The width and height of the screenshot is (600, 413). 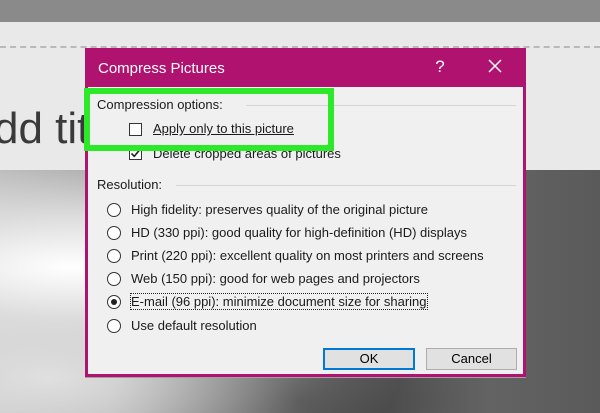 What do you see at coordinates (209, 119) in the screenshot?
I see `highlight-annotation-box` at bounding box center [209, 119].